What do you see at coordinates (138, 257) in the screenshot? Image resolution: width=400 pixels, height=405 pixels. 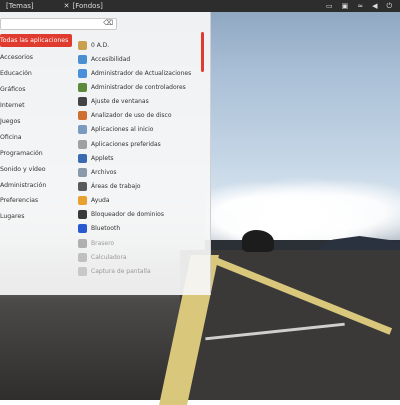 I see `app-item: Calculadora` at bounding box center [138, 257].